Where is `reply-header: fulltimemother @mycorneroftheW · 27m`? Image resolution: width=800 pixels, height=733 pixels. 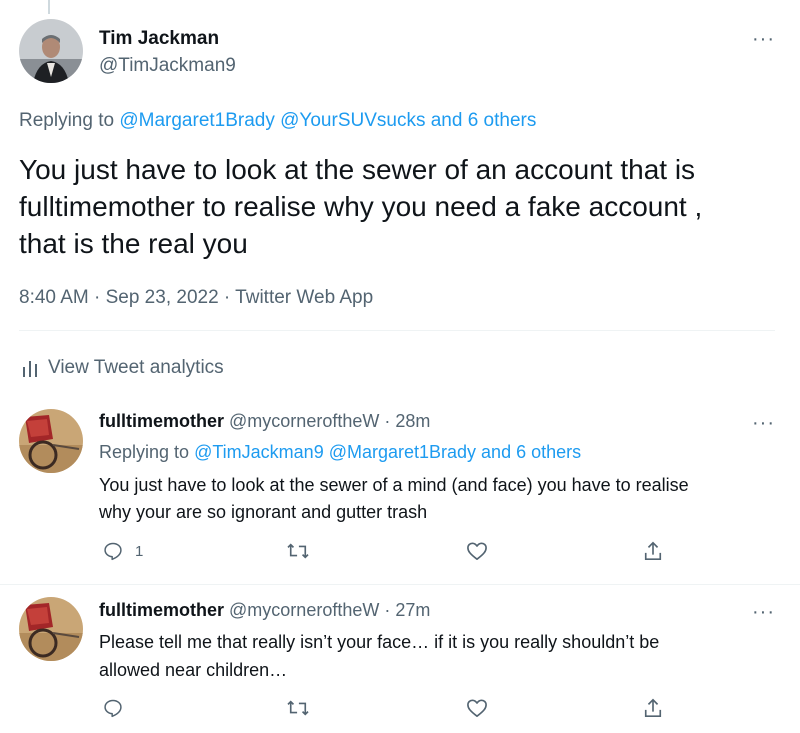 reply-header: fulltimemother @mycorneroftheW · 27m is located at coordinates (264, 610).